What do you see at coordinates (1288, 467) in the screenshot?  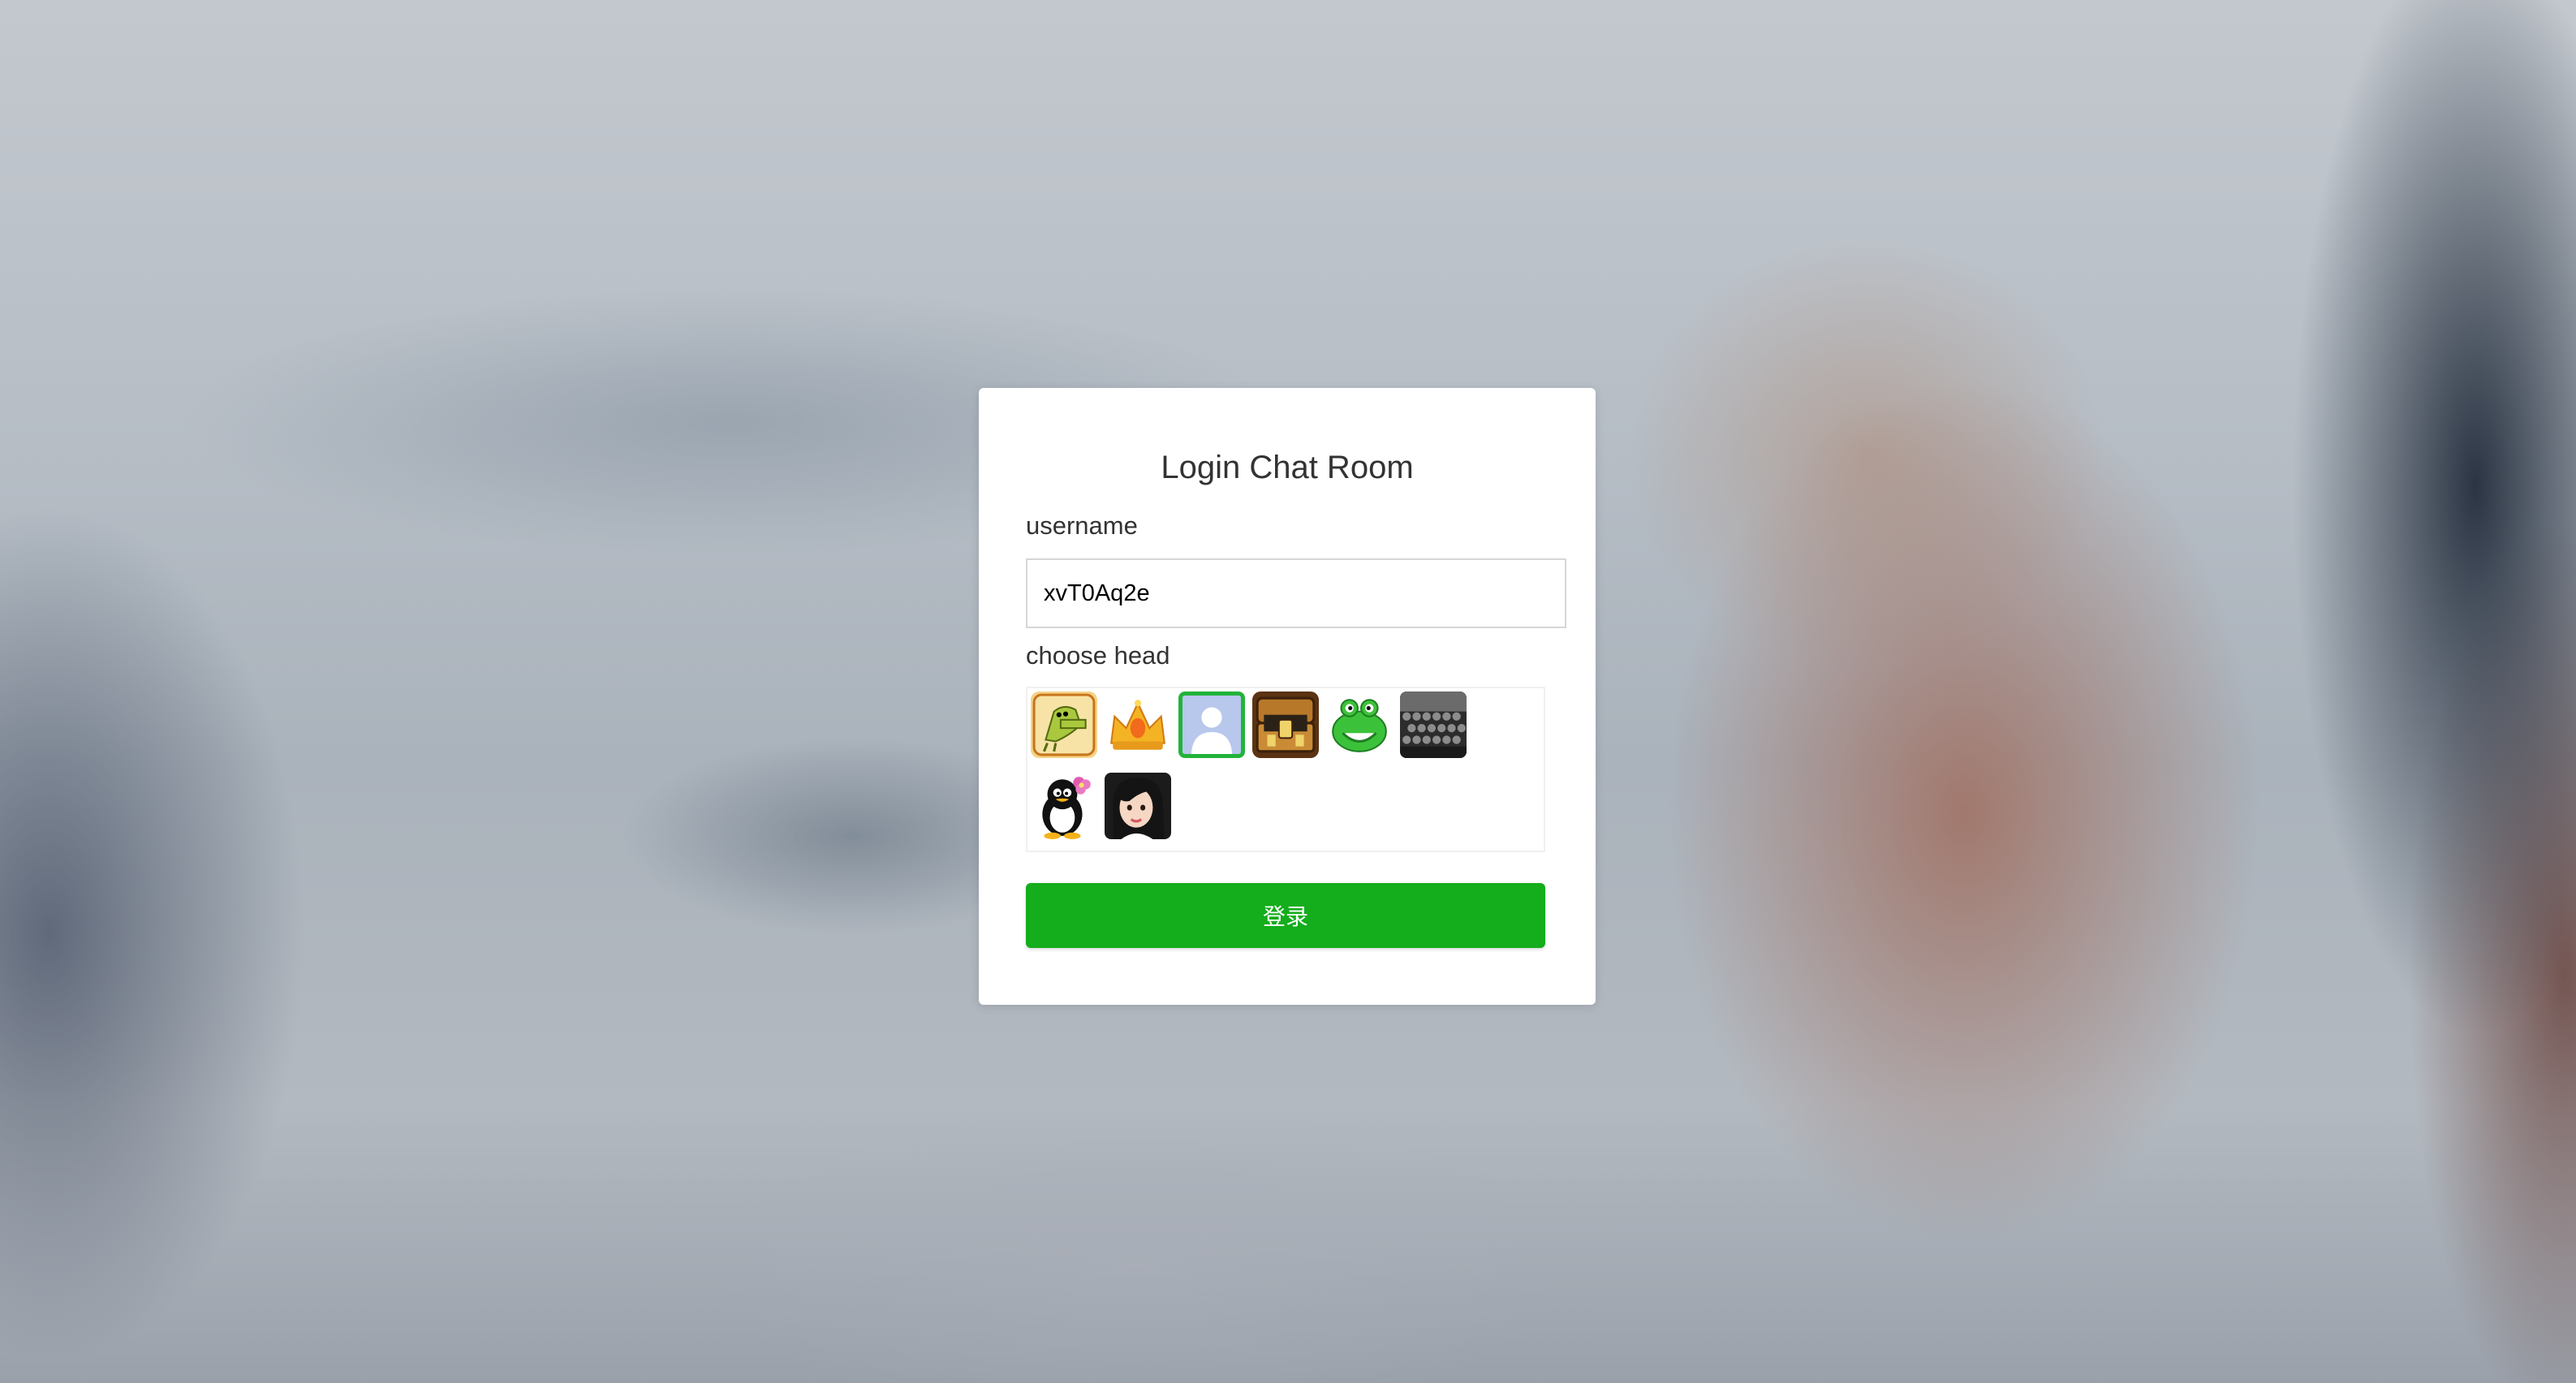 I see `page-title: Login Chat Room` at bounding box center [1288, 467].